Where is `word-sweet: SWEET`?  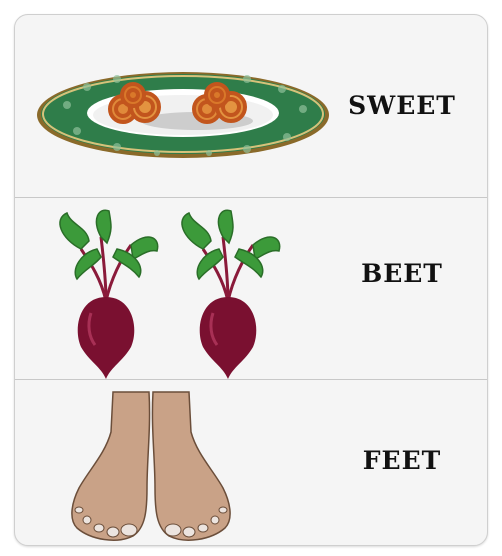
word-sweet: SWEET is located at coordinates (402, 105).